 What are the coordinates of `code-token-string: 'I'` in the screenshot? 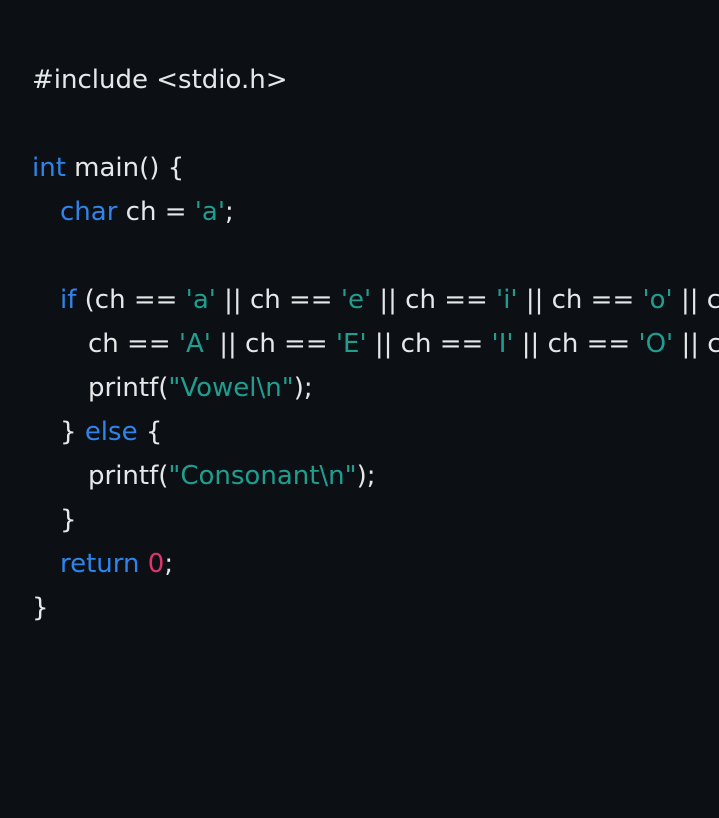 It's located at (502, 344).